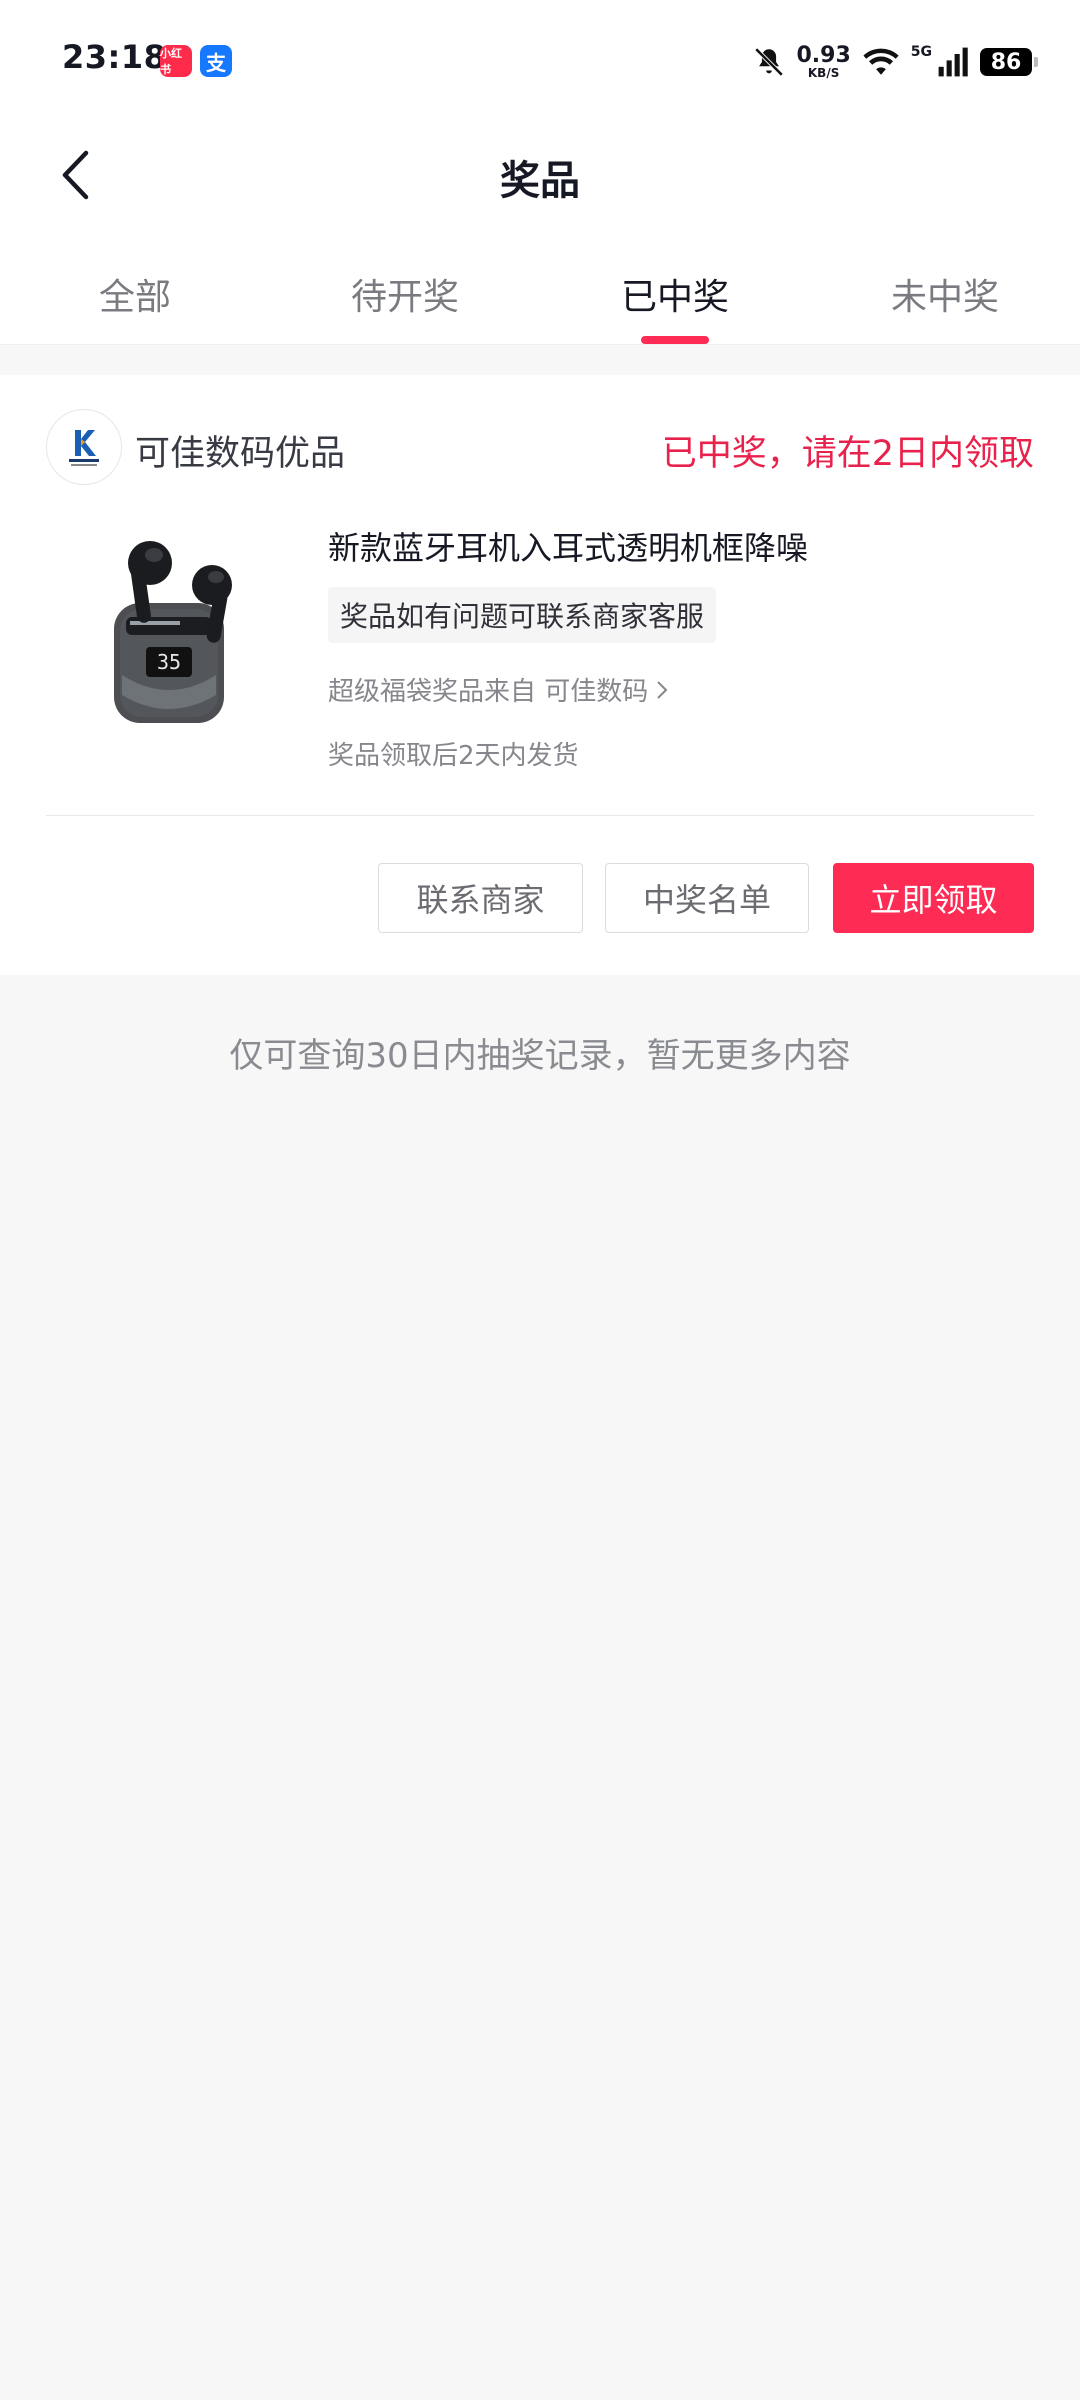  I want to click on footer-note: 仅可查询30日内抽奖记录，暂无更多内容, so click(540, 1056).